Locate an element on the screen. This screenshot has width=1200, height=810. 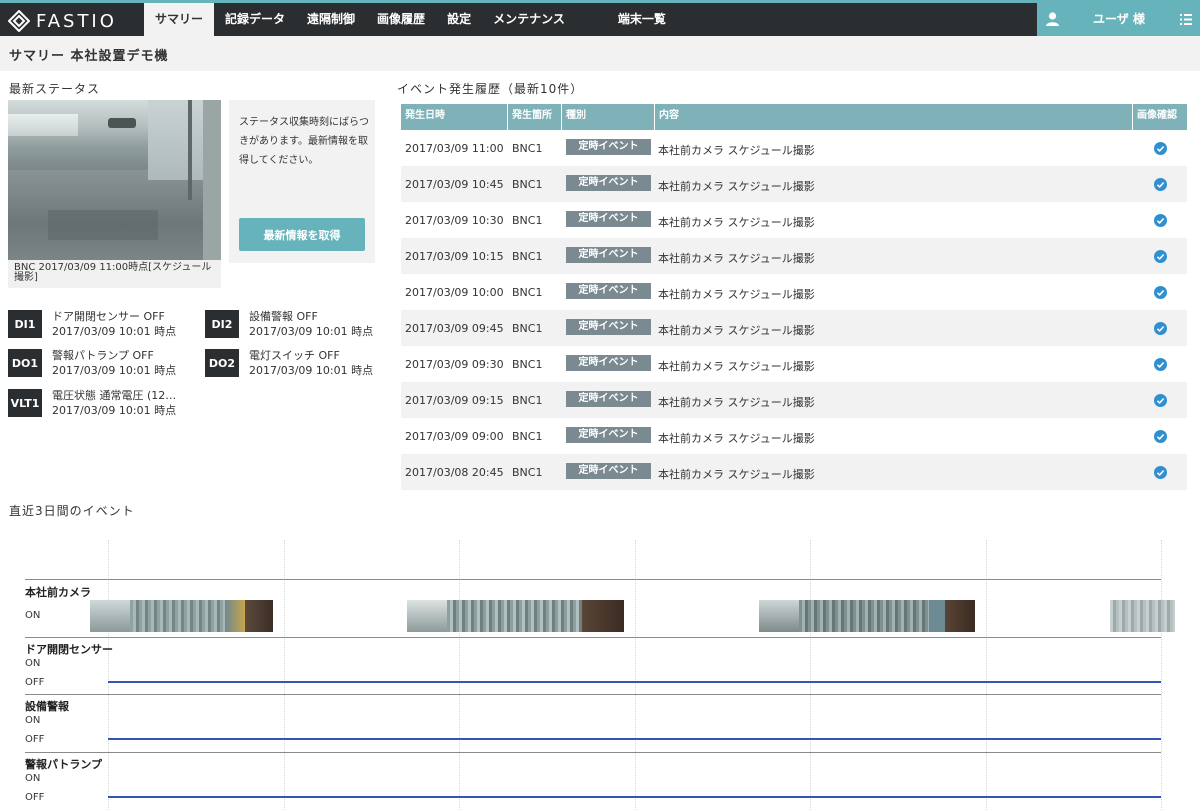
io-status-vlt1: VLT1 電圧状態 通常電圧 (12… 2017/03/09 10:01 時点 is located at coordinates (98, 405).